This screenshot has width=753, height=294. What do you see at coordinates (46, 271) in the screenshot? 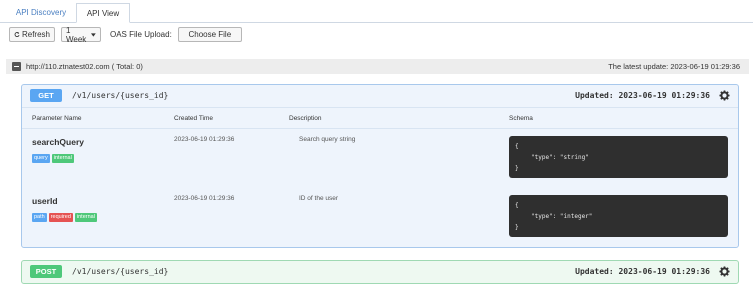
I see `method-badge: POST` at bounding box center [46, 271].